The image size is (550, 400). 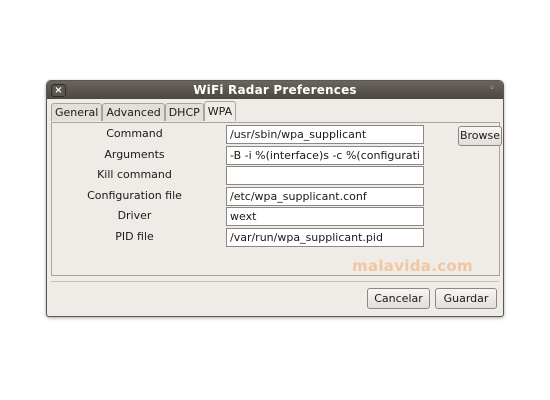 What do you see at coordinates (325, 196) in the screenshot?
I see `configuration-file-field` at bounding box center [325, 196].